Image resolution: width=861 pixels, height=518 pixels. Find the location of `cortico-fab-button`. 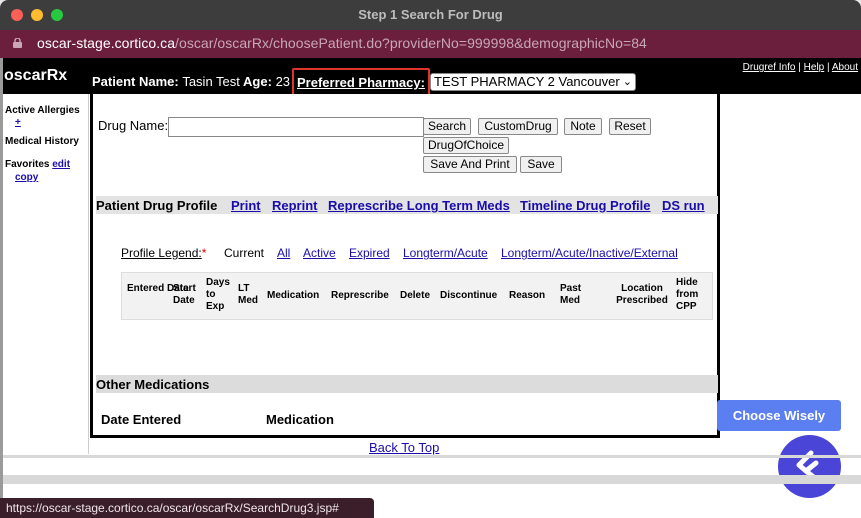

cortico-fab-button is located at coordinates (809, 466).